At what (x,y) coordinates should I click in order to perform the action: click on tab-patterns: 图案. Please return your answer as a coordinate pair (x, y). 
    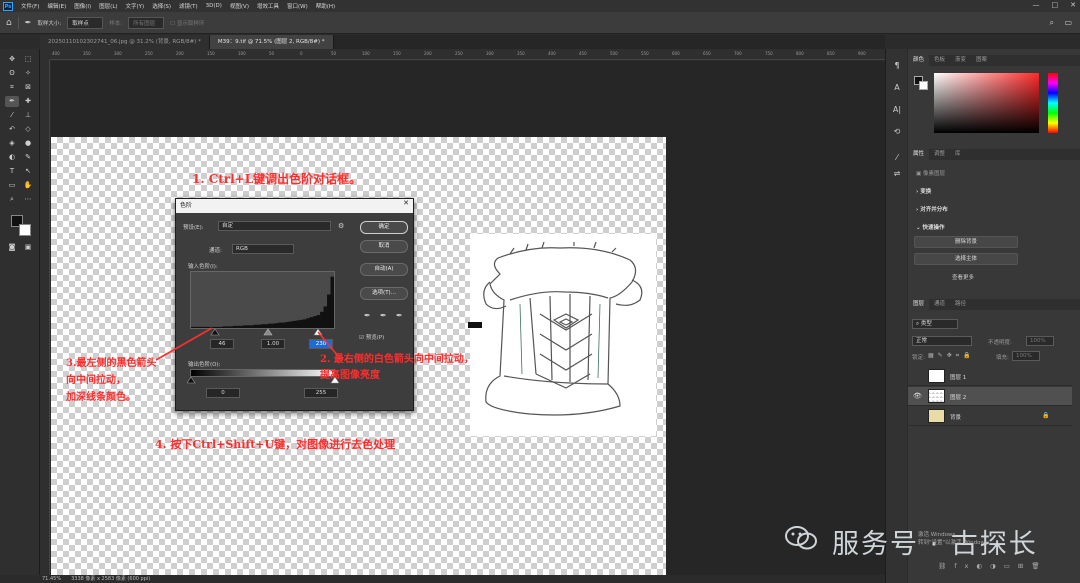
    Looking at the image, I should click on (981, 60).